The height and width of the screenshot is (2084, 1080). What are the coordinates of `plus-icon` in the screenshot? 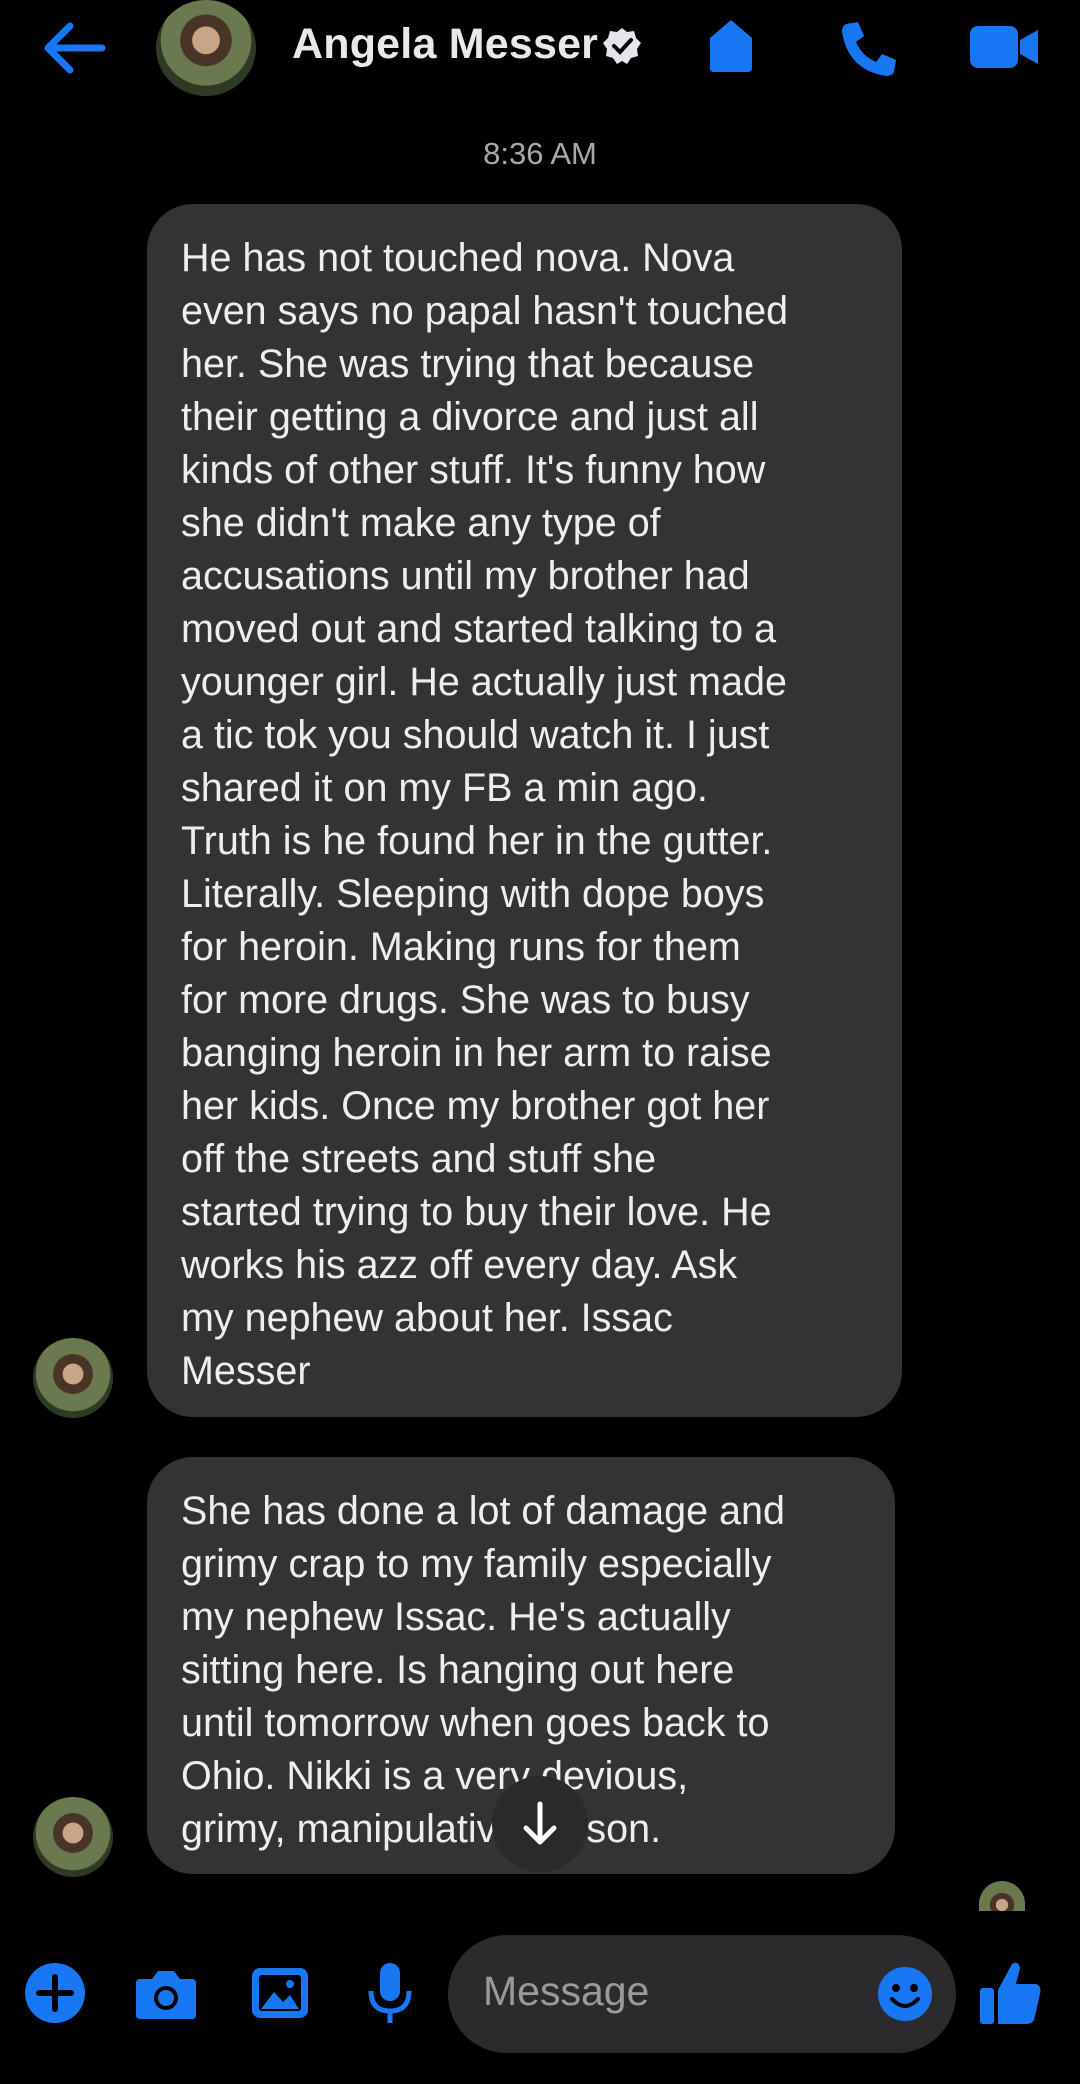 It's located at (55, 1993).